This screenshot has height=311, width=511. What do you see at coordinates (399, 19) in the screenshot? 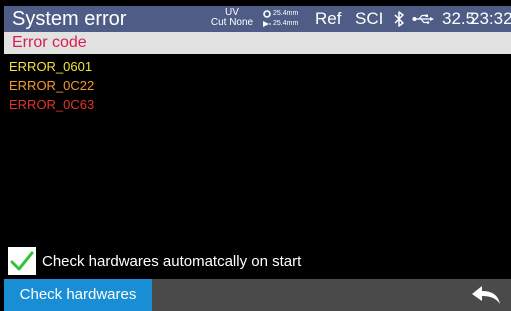
I see `bluetooth-icon` at bounding box center [399, 19].